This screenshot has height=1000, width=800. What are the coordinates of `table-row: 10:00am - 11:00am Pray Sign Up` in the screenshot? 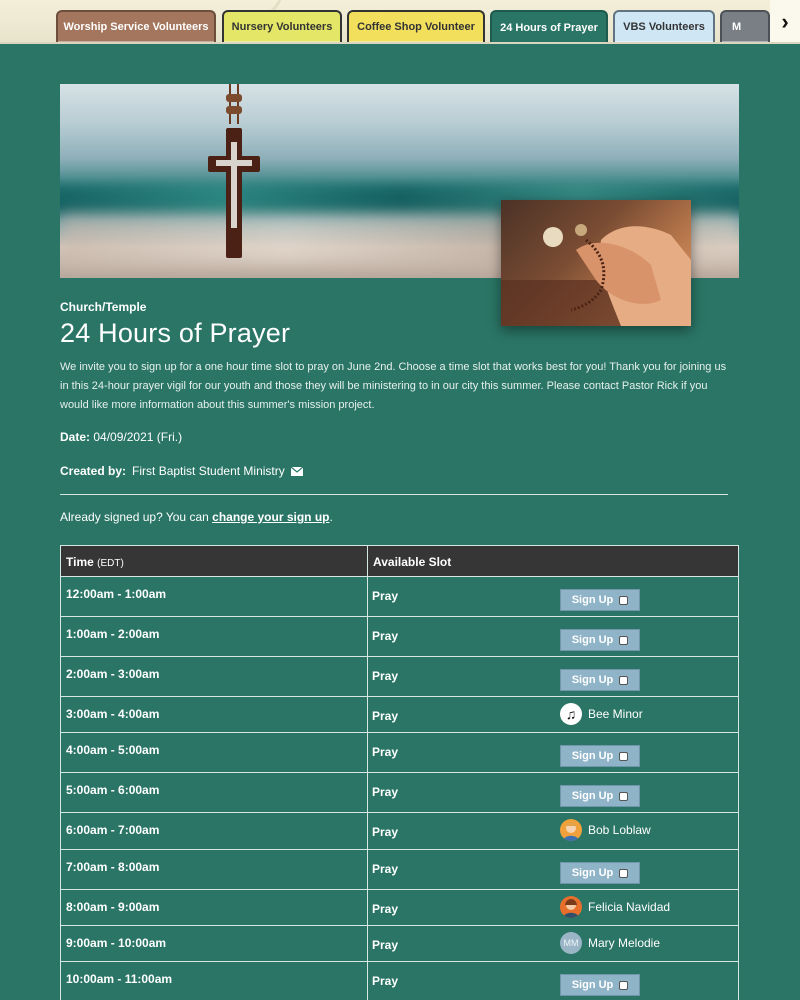 It's located at (399, 981).